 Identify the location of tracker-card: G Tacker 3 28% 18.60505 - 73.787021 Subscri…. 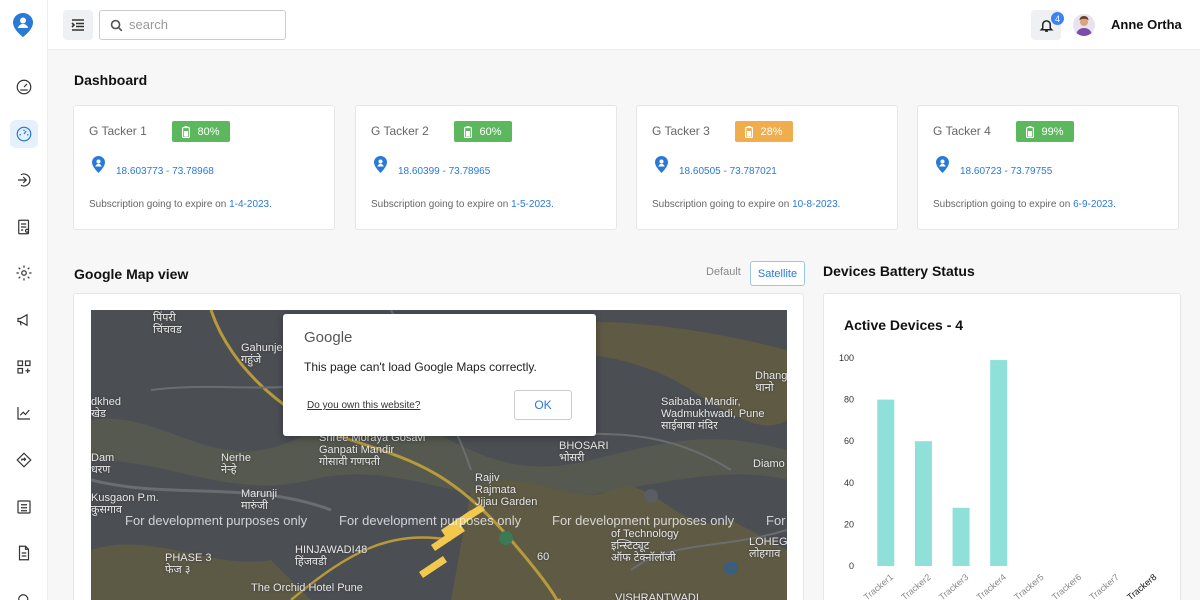
(767, 167).